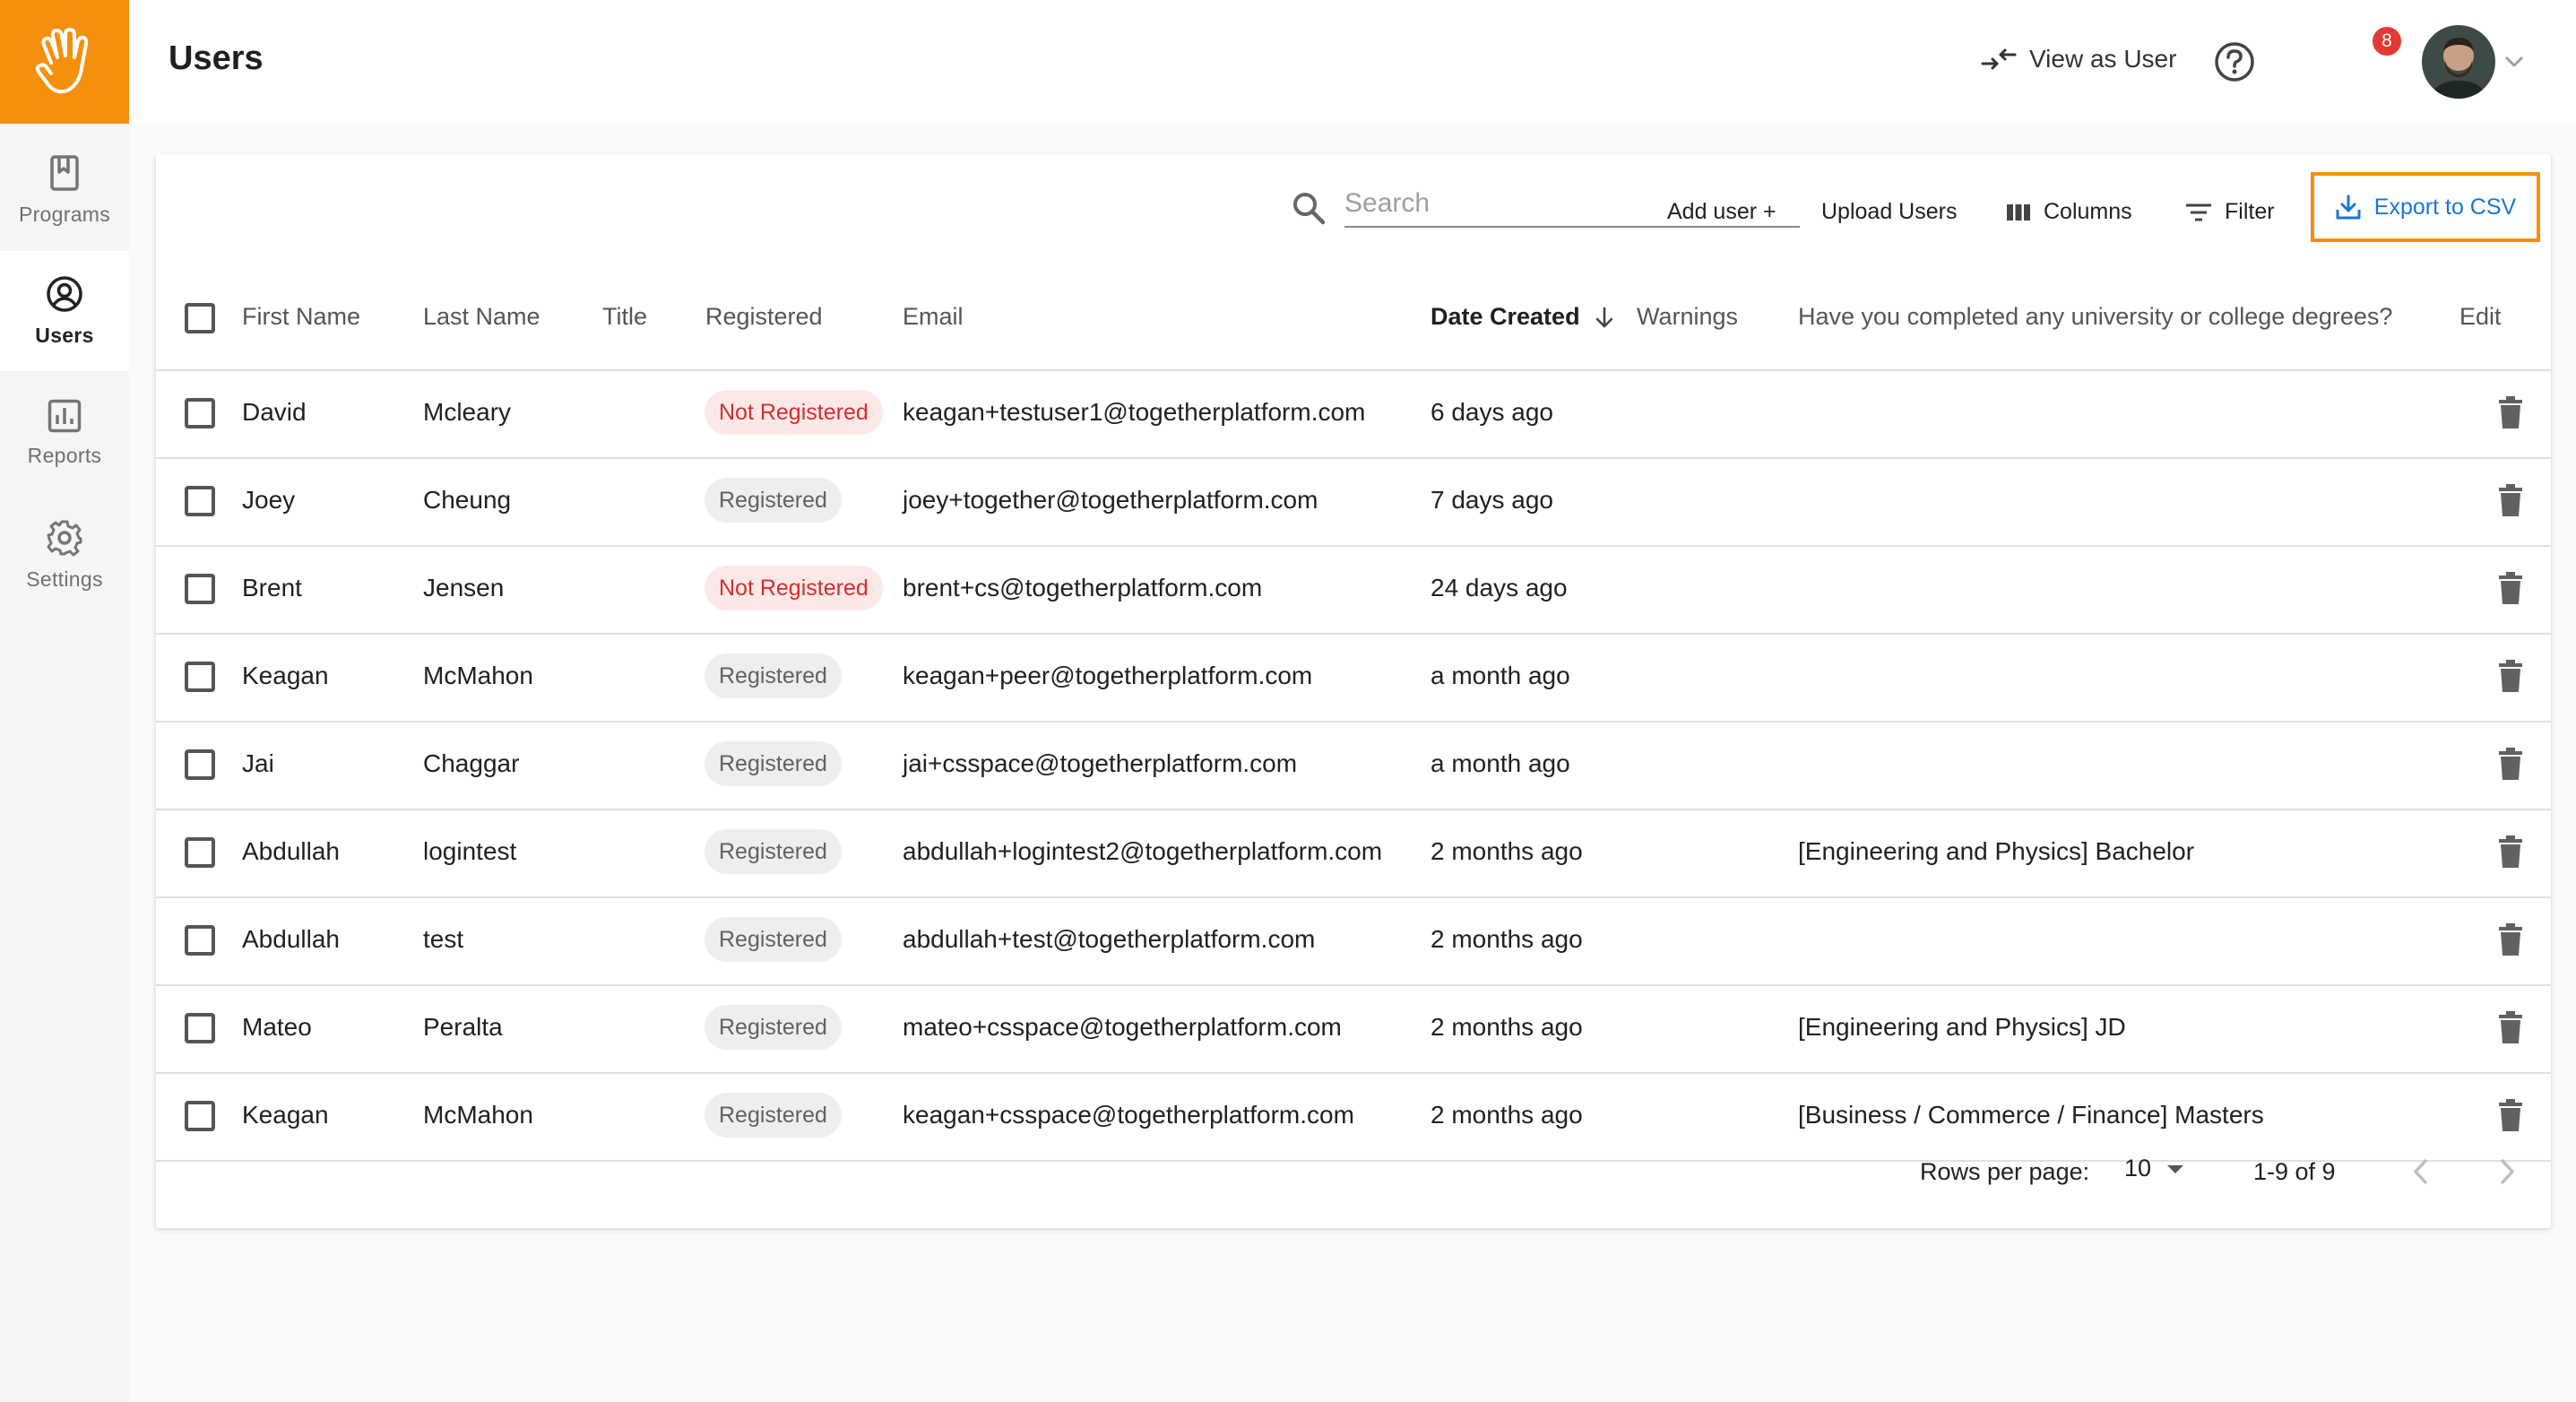 The height and width of the screenshot is (1402, 2576). I want to click on column-header-title: Title, so click(624, 317).